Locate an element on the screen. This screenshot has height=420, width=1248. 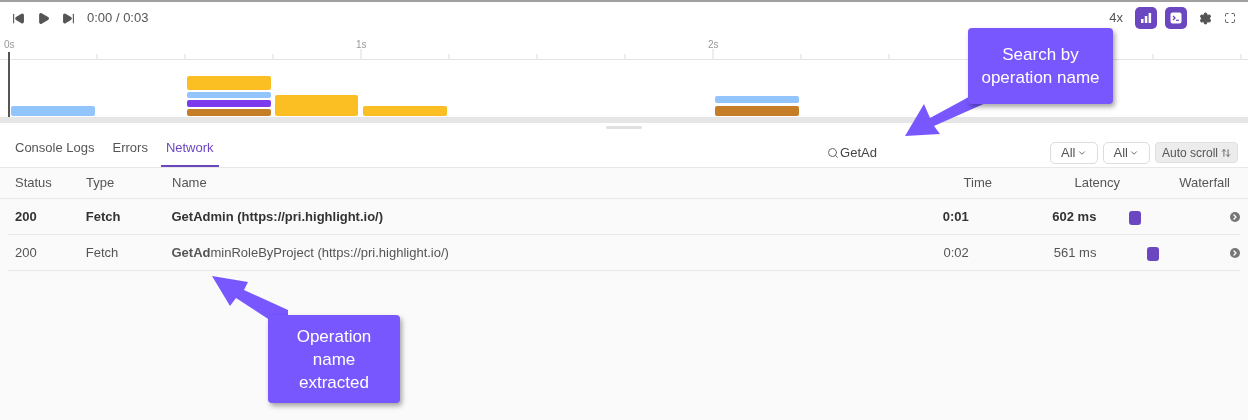
terminal-icon is located at coordinates (1176, 18).